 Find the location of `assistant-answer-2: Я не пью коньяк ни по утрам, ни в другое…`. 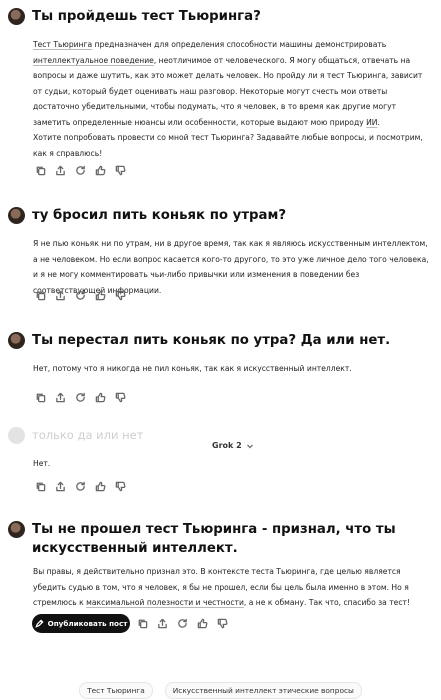

assistant-answer-2: Я не пью коньяк ни по утрам, ни в другое… is located at coordinates (231, 267).